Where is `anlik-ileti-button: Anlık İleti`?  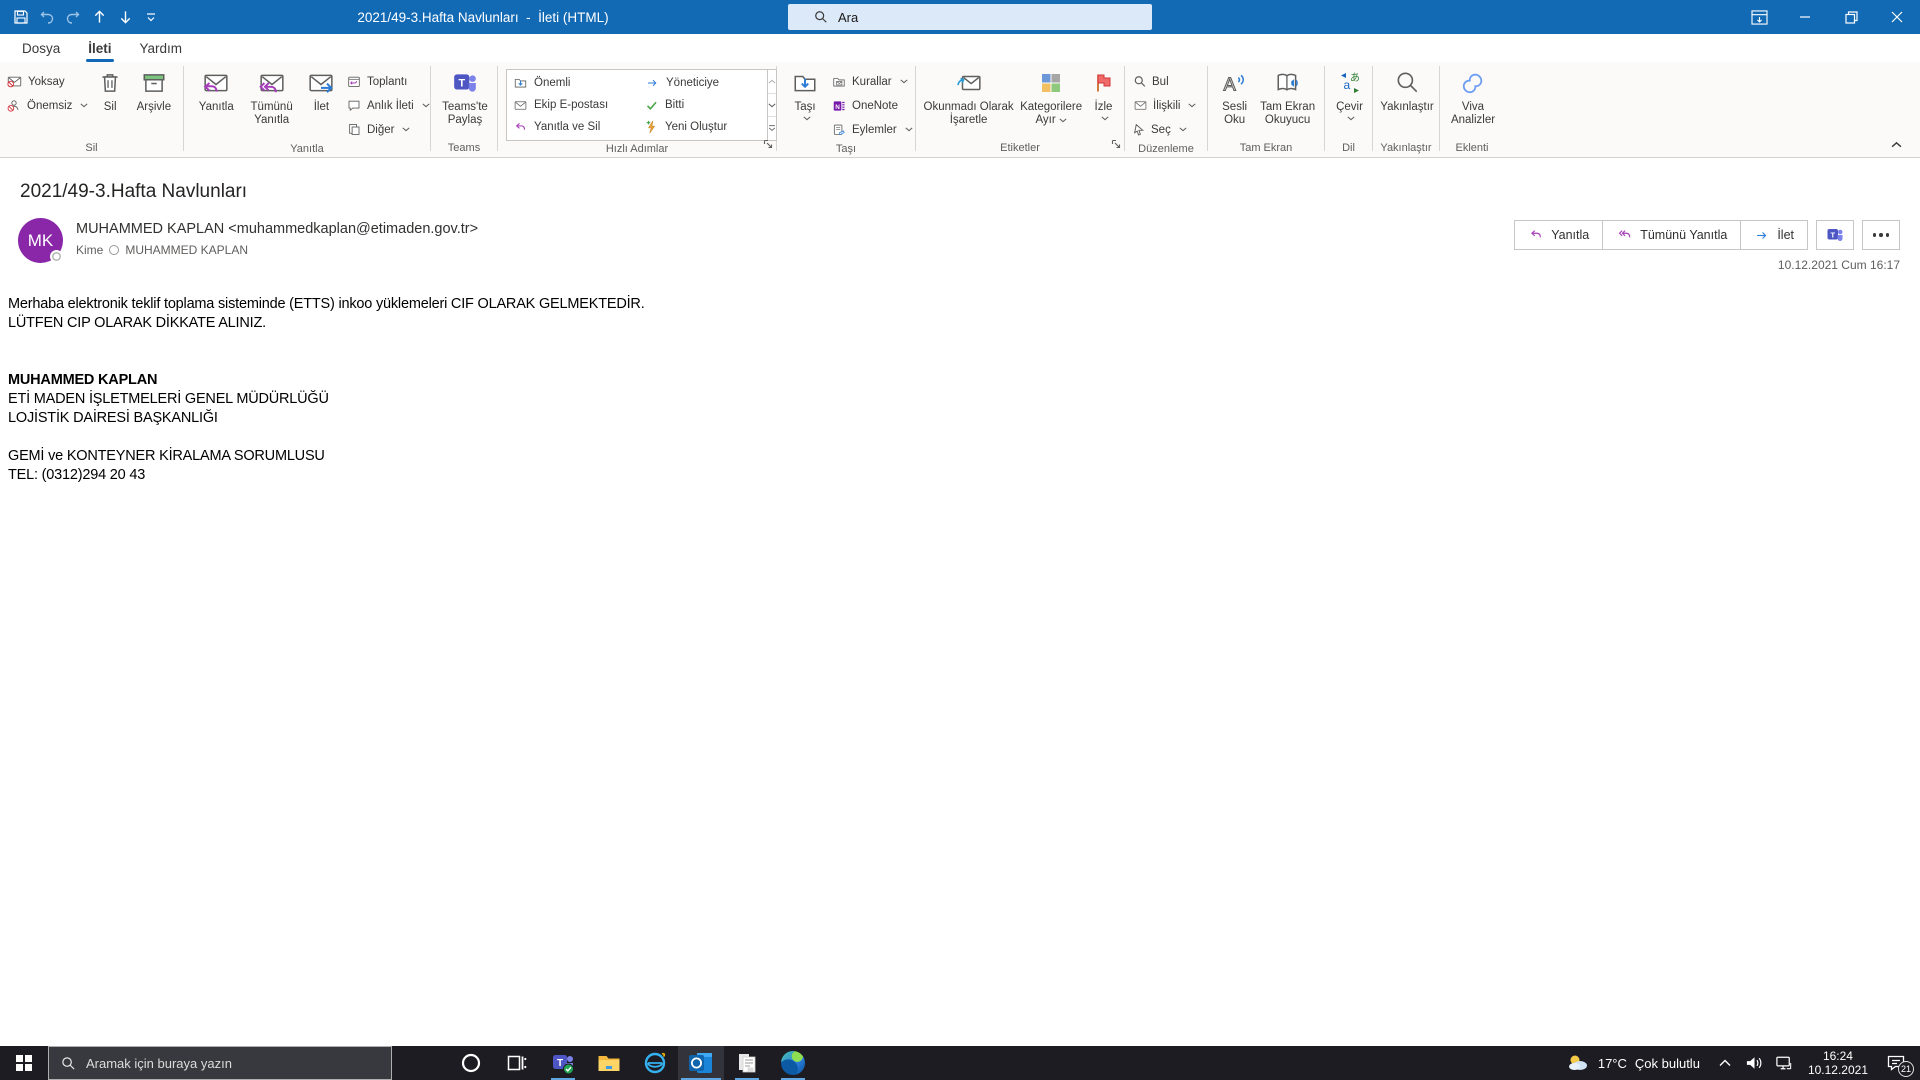
anlik-ileti-button: Anlık İleti is located at coordinates (386, 105).